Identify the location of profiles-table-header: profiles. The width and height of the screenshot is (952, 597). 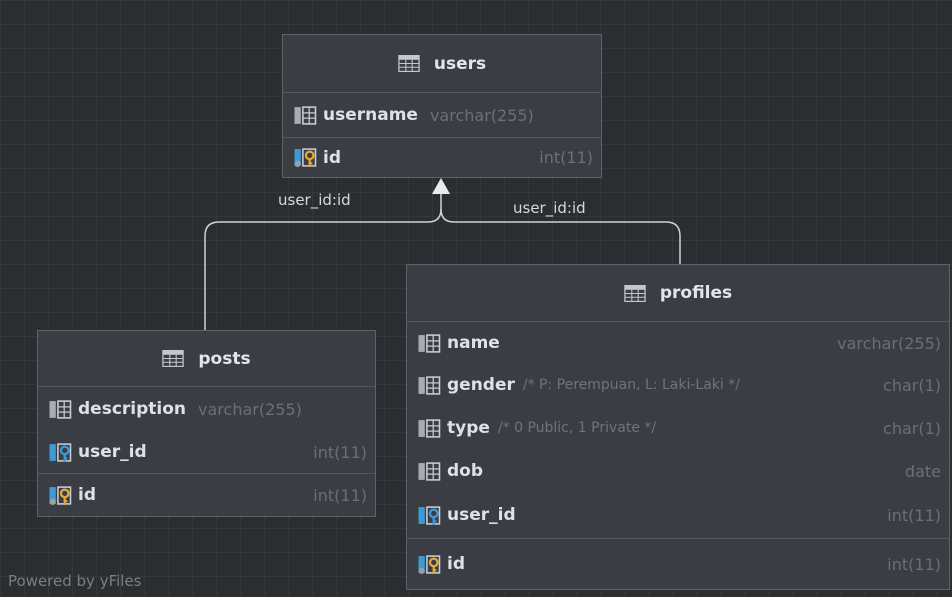
(678, 293).